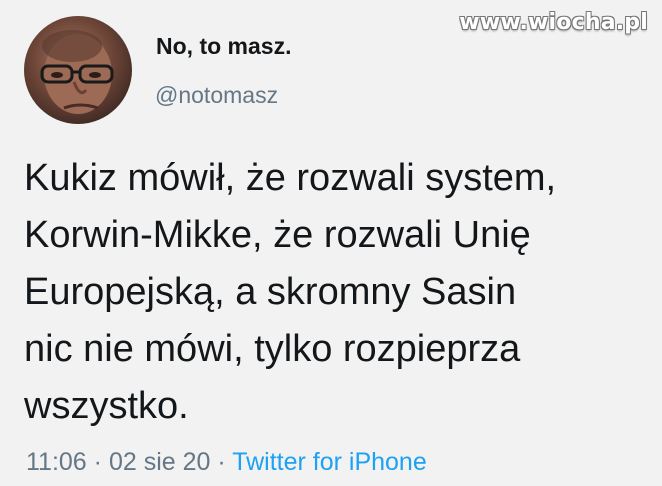 This screenshot has width=662, height=486. Describe the element at coordinates (159, 462) in the screenshot. I see `tweet-date: 02 sie 20` at that location.